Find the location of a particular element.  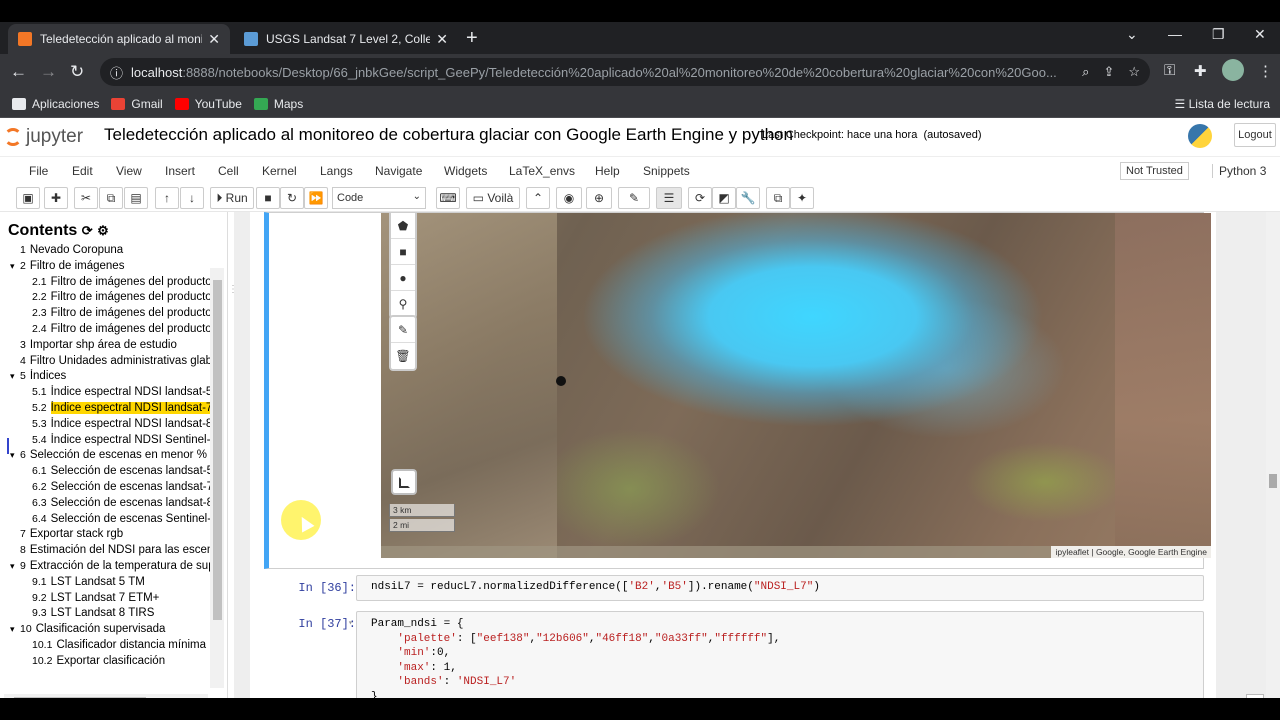

settings-wrench-icon: ✦ is located at coordinates (802, 198).